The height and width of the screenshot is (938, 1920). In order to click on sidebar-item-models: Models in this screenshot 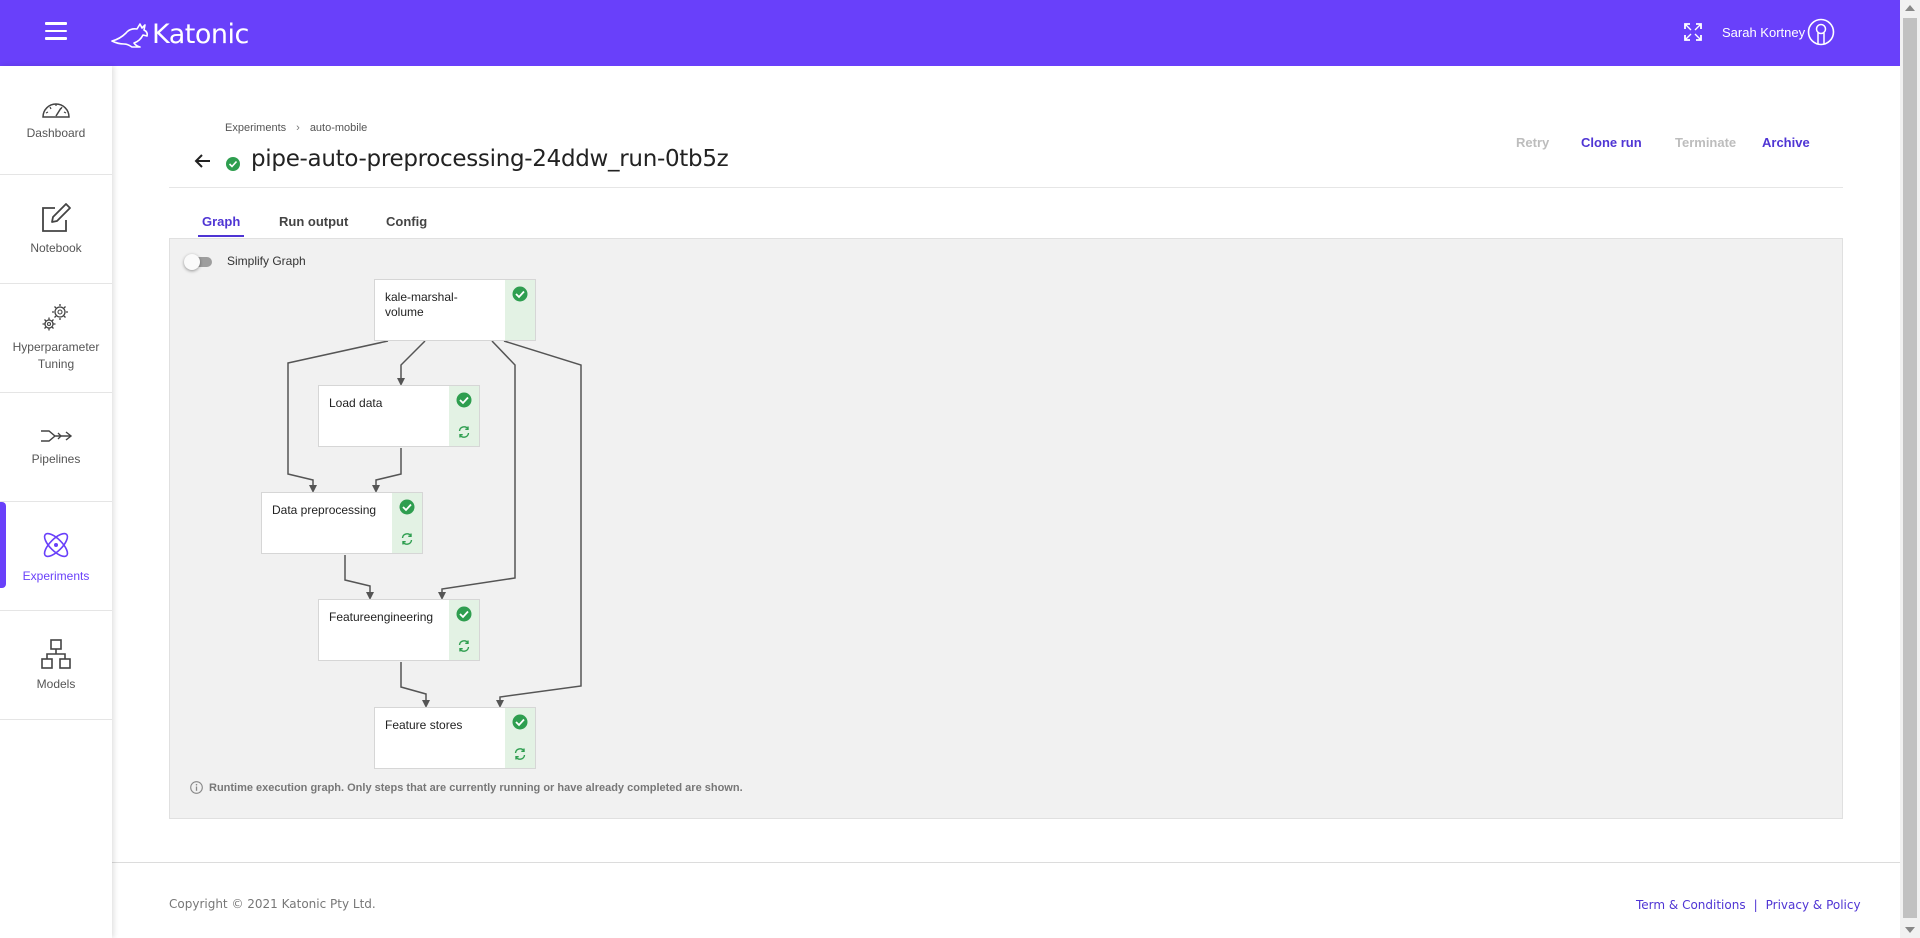, I will do `click(56, 665)`.